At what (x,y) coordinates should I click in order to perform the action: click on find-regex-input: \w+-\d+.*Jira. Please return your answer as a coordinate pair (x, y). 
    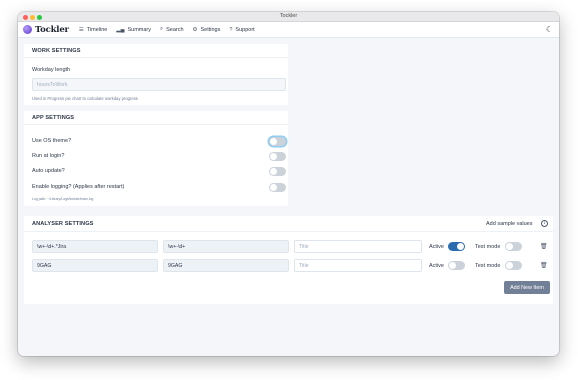
    Looking at the image, I should click on (95, 246).